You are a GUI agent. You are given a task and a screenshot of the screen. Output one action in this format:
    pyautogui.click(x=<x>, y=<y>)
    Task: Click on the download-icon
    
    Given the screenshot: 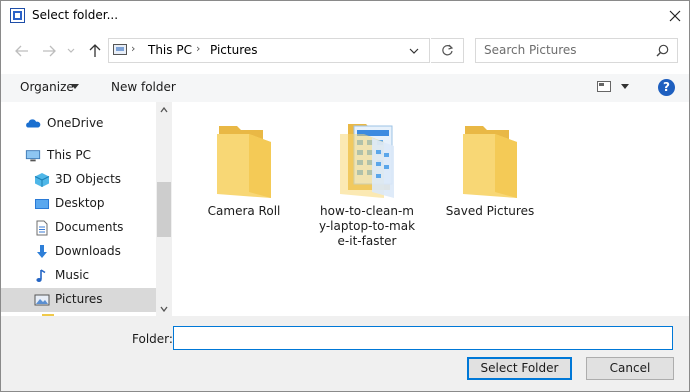 What is the action you would take?
    pyautogui.click(x=42, y=251)
    